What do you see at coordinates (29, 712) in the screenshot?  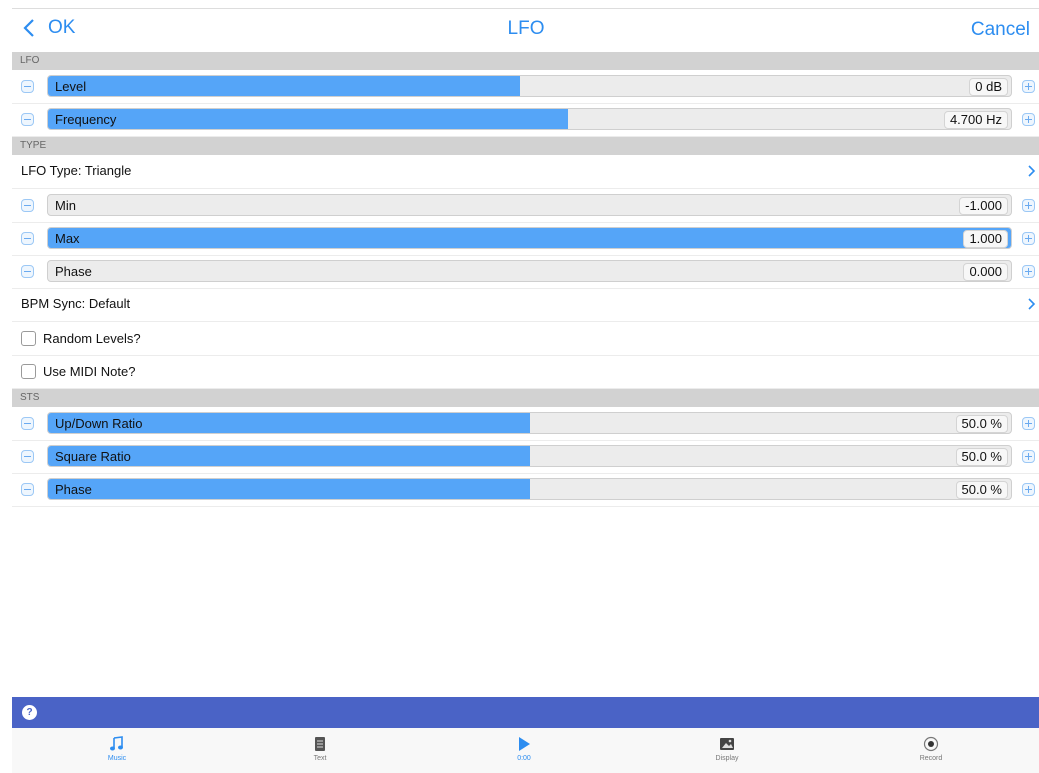 I see `help-icon: ?` at bounding box center [29, 712].